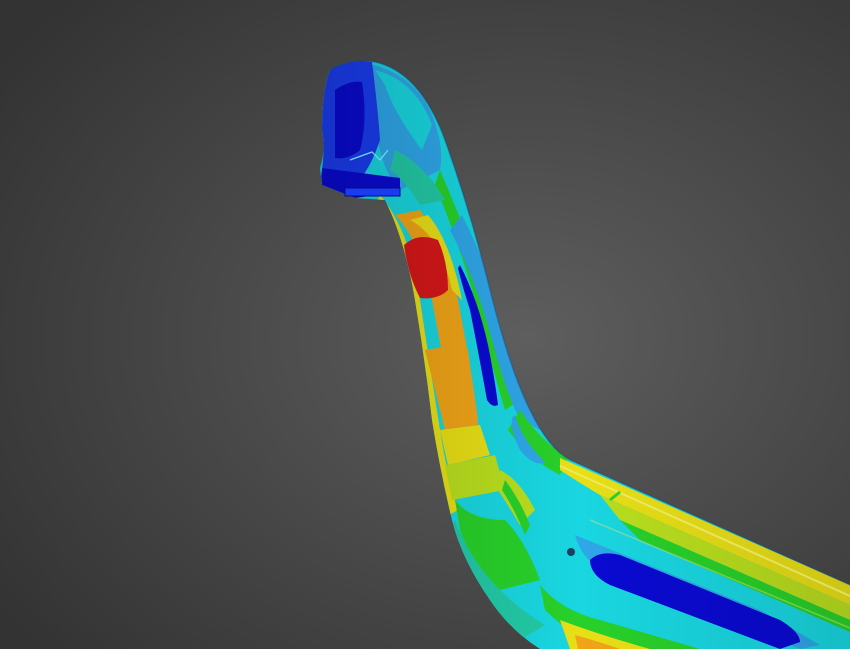  Describe the element at coordinates (372, 192) in the screenshot. I see `bolt-feature` at that location.